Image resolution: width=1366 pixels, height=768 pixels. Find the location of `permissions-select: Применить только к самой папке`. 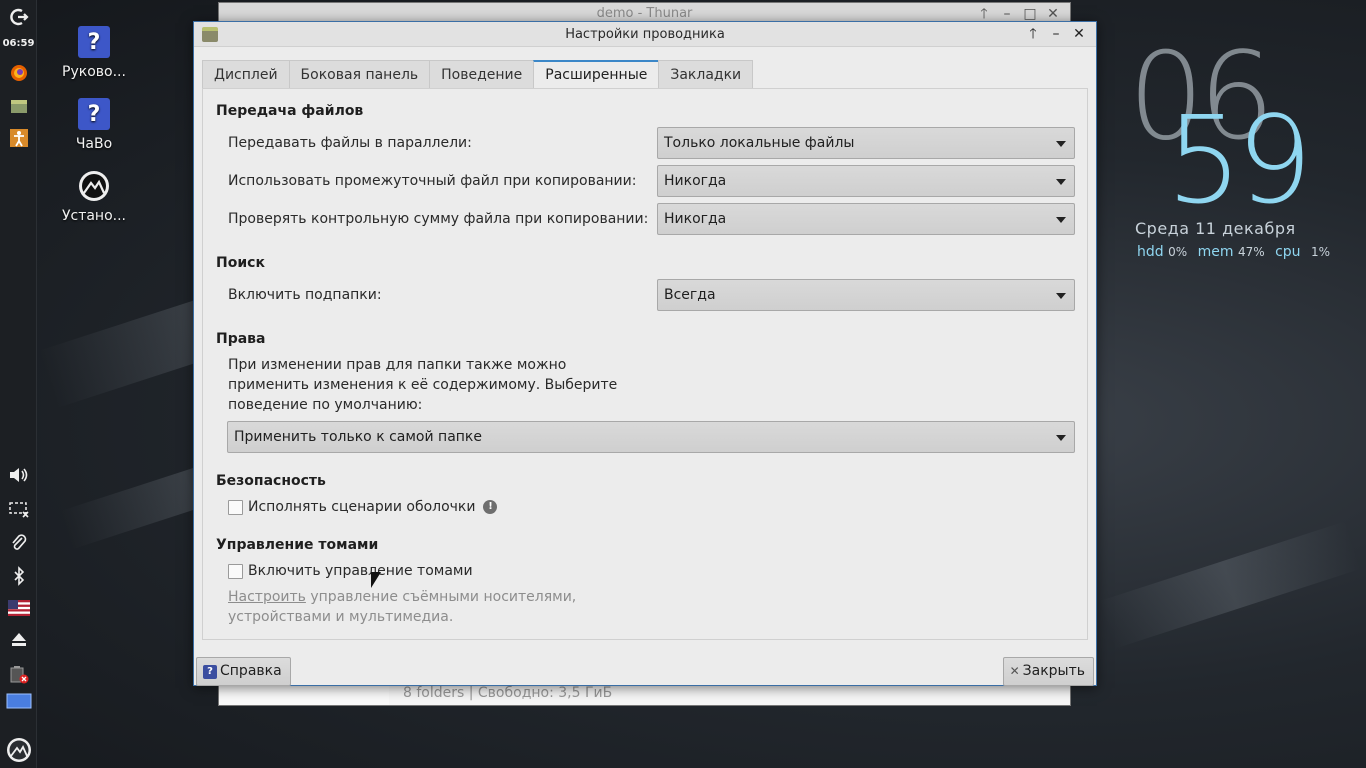

permissions-select: Применить только к самой папке is located at coordinates (651, 437).